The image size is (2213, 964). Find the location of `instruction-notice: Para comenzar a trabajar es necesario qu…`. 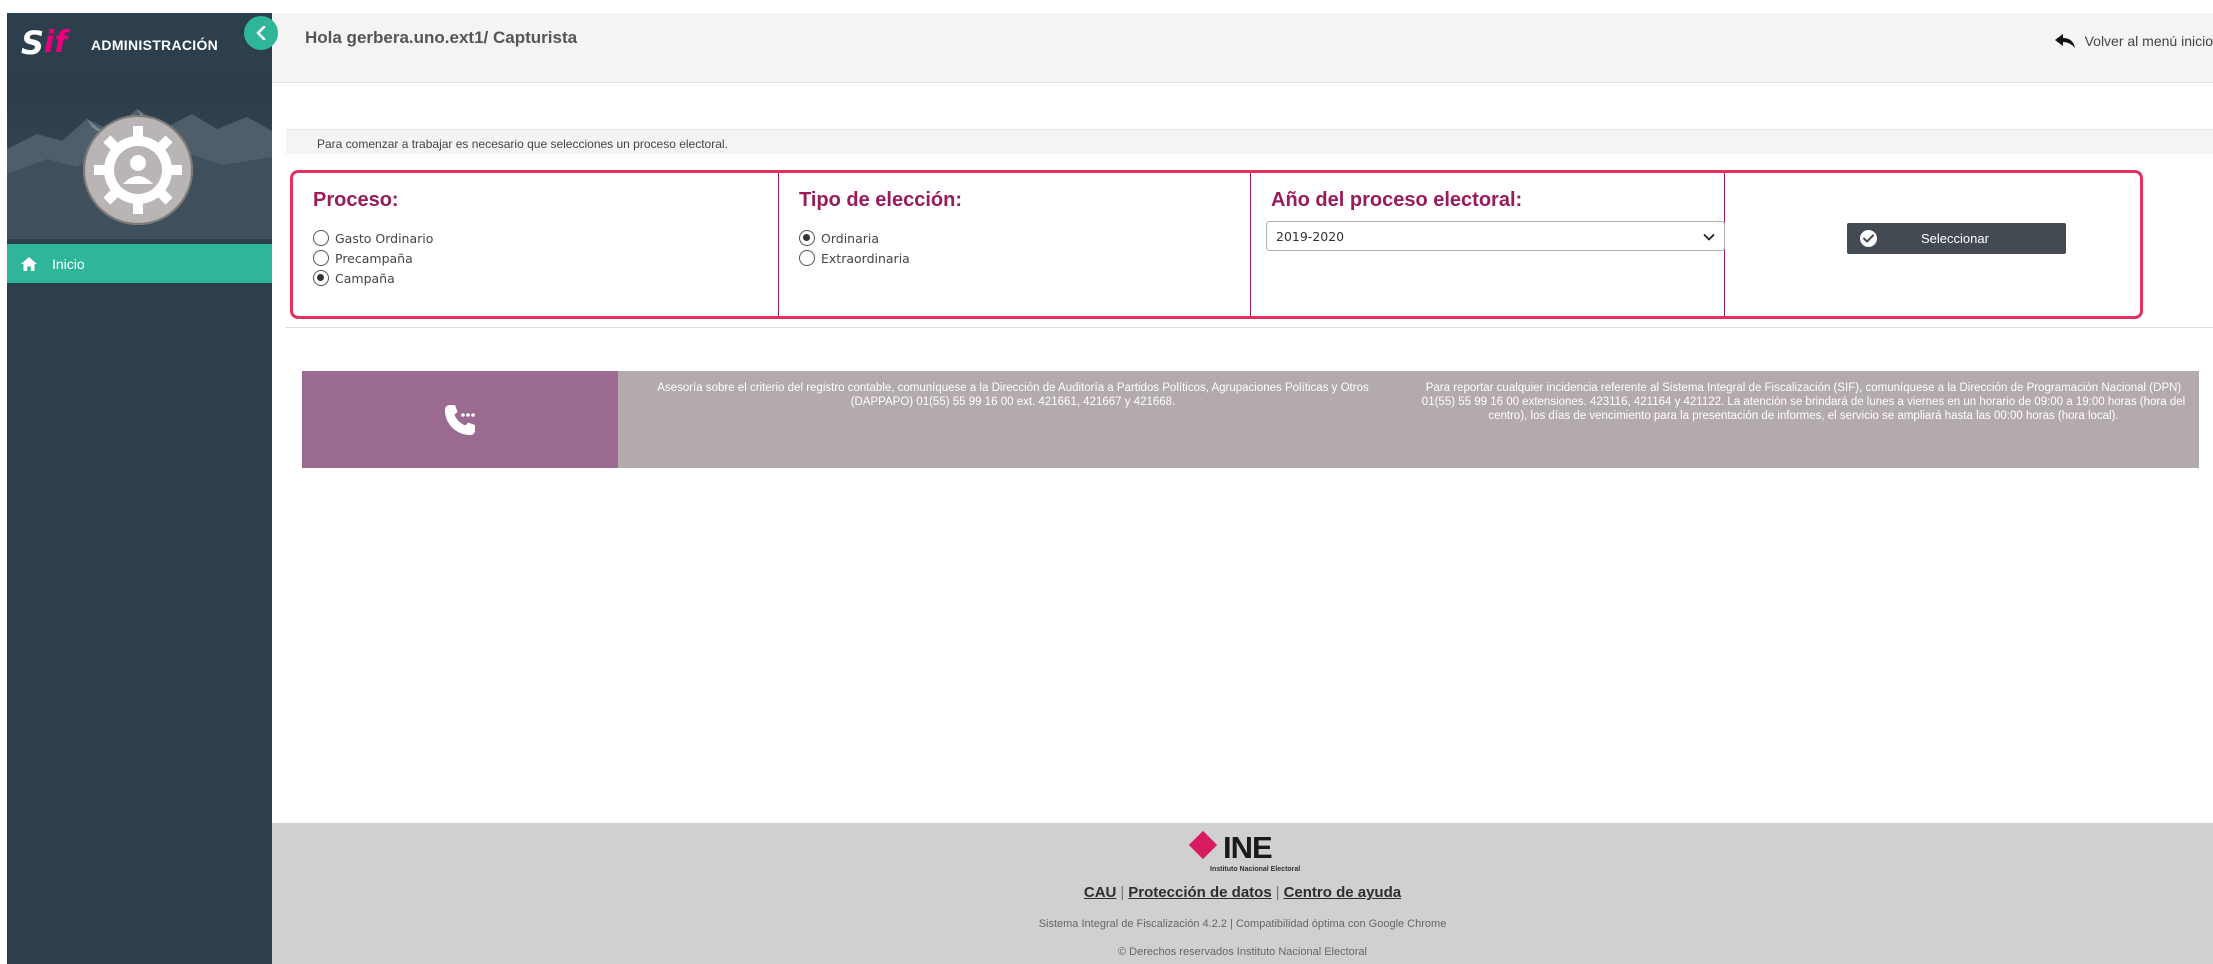

instruction-notice: Para comenzar a trabajar es necesario qu… is located at coordinates (1249, 141).